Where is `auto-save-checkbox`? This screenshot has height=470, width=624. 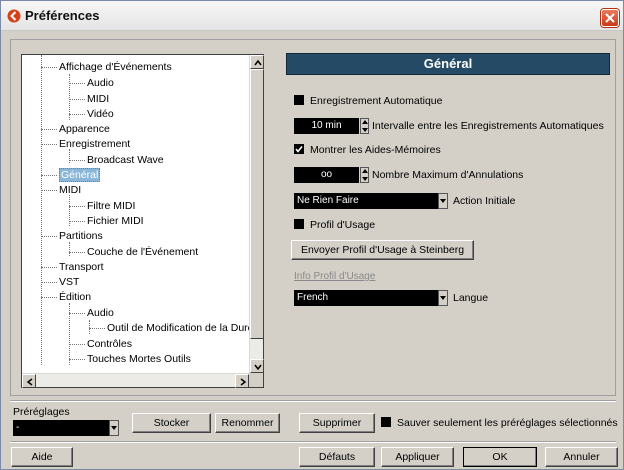
auto-save-checkbox is located at coordinates (299, 100).